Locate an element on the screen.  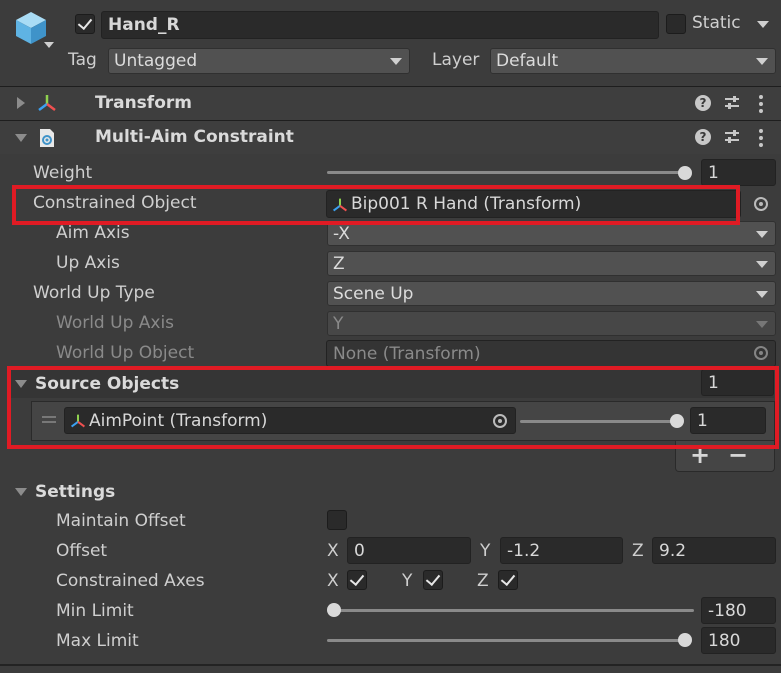
static-label: Static is located at coordinates (716, 23).